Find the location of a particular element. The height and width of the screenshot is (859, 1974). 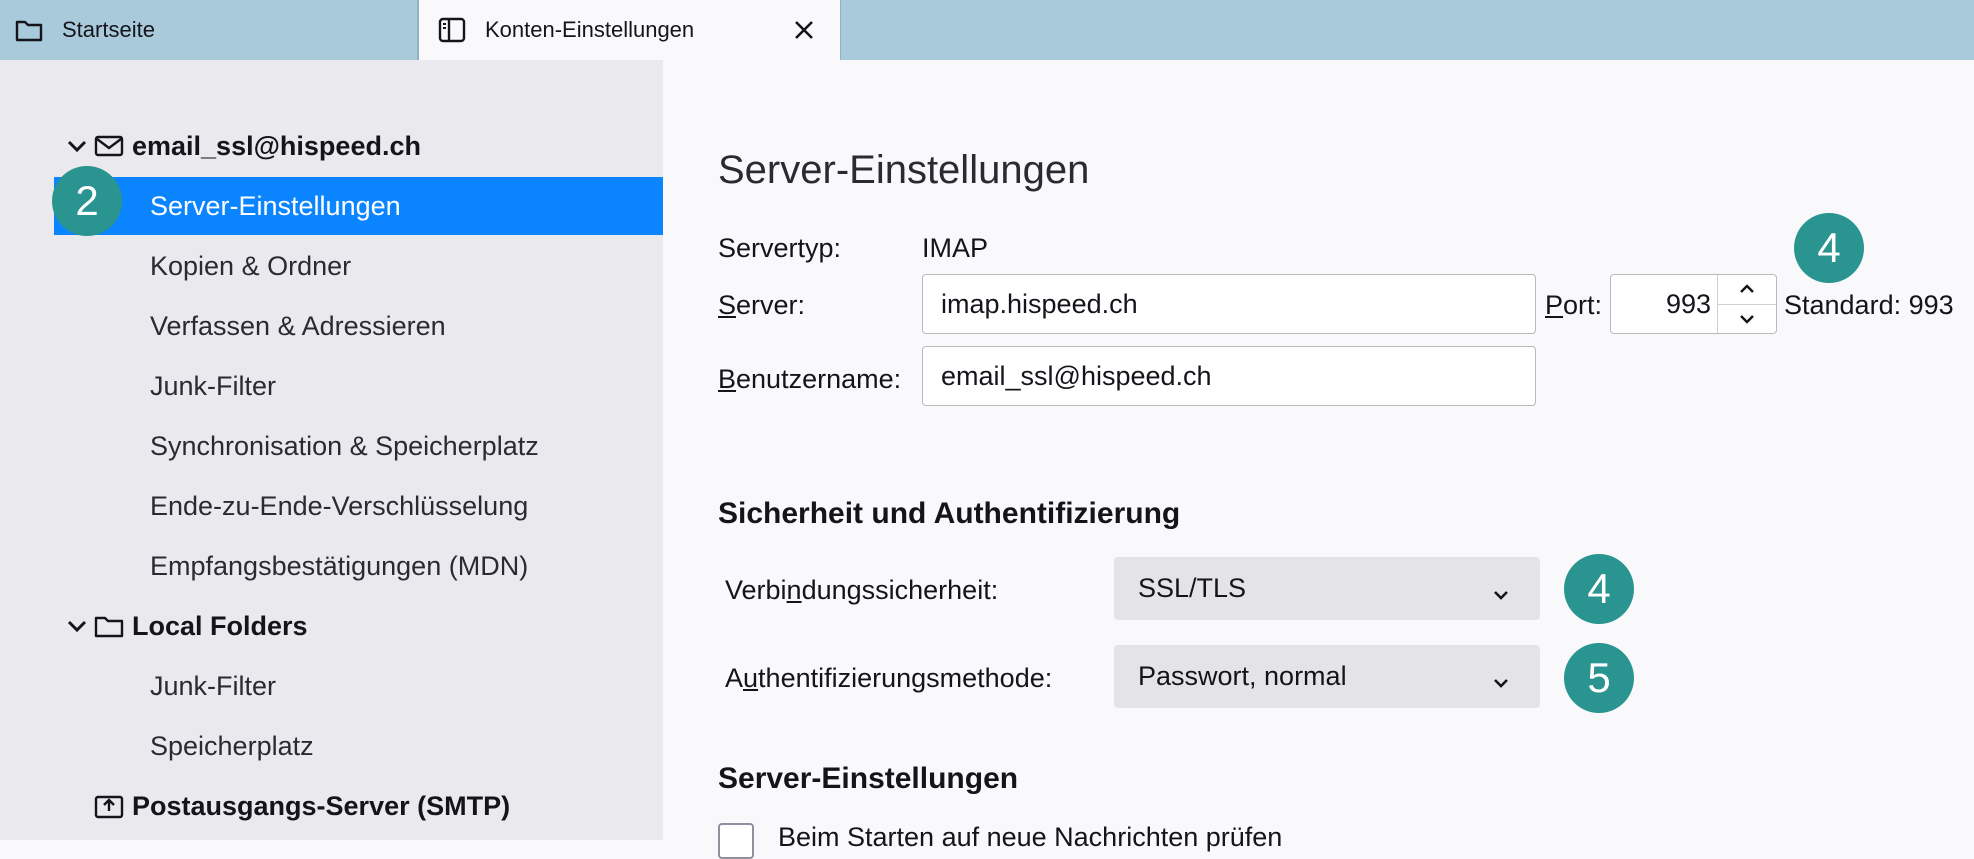

connection-security-select: SSL/TLS is located at coordinates (1327, 588).